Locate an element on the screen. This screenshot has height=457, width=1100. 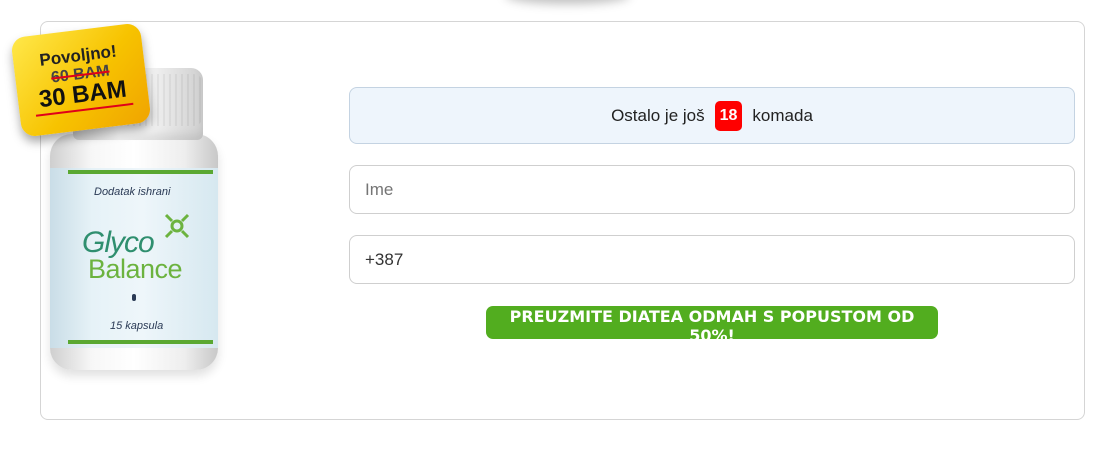
capsule-count: 15 kapsula is located at coordinates (137, 326).